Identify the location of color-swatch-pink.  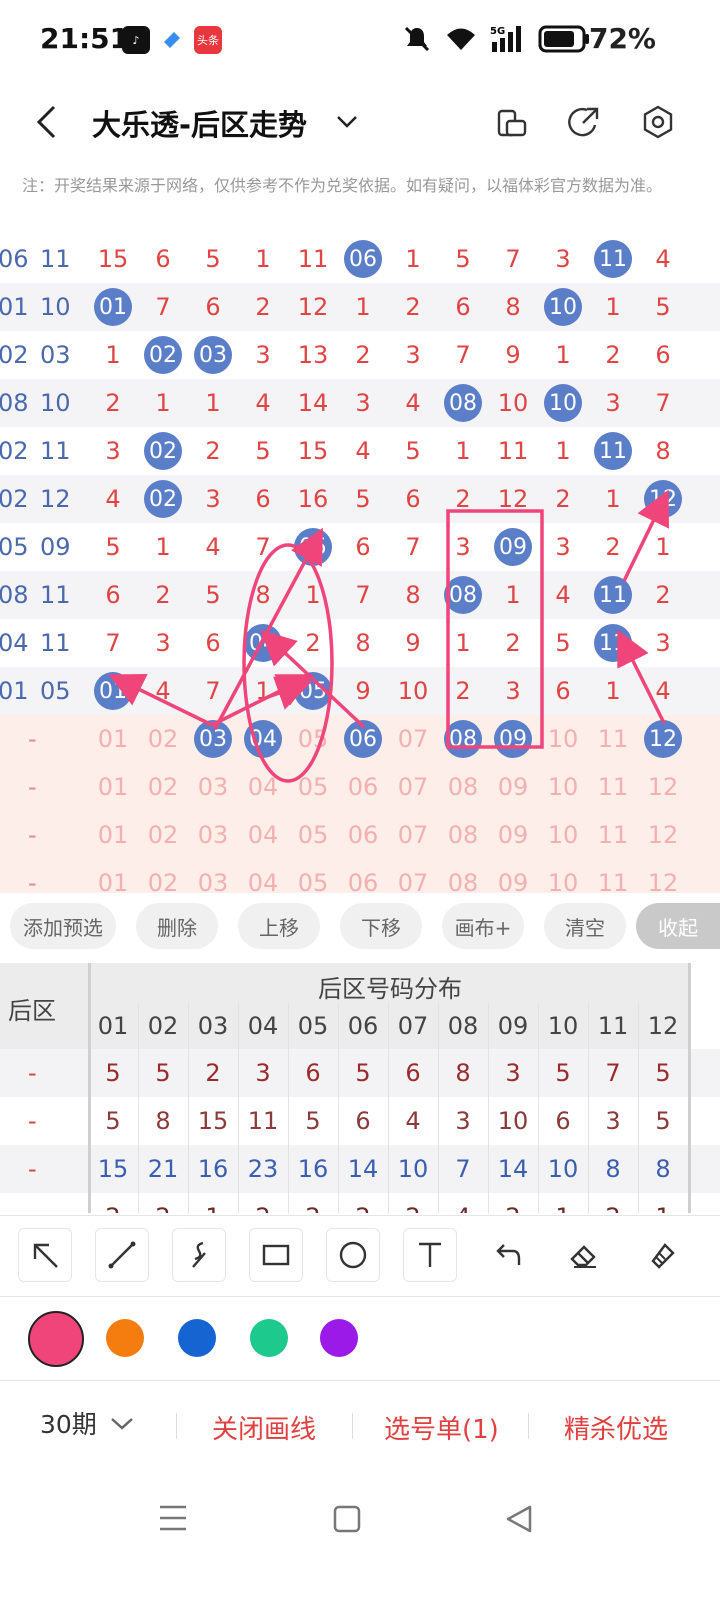
(56, 1339).